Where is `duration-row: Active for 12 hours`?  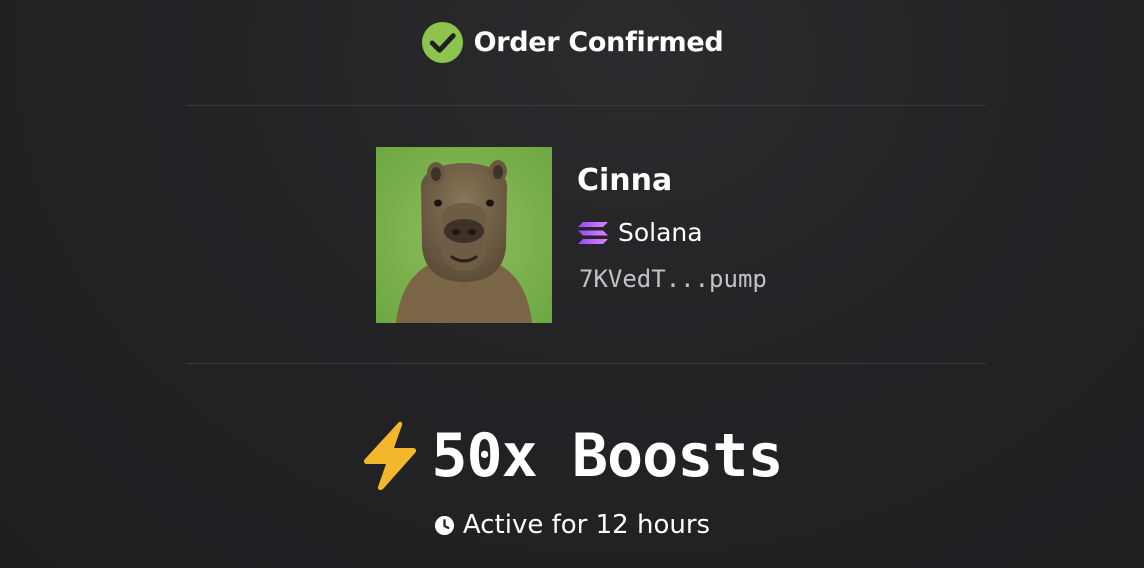 duration-row: Active for 12 hours is located at coordinates (572, 525).